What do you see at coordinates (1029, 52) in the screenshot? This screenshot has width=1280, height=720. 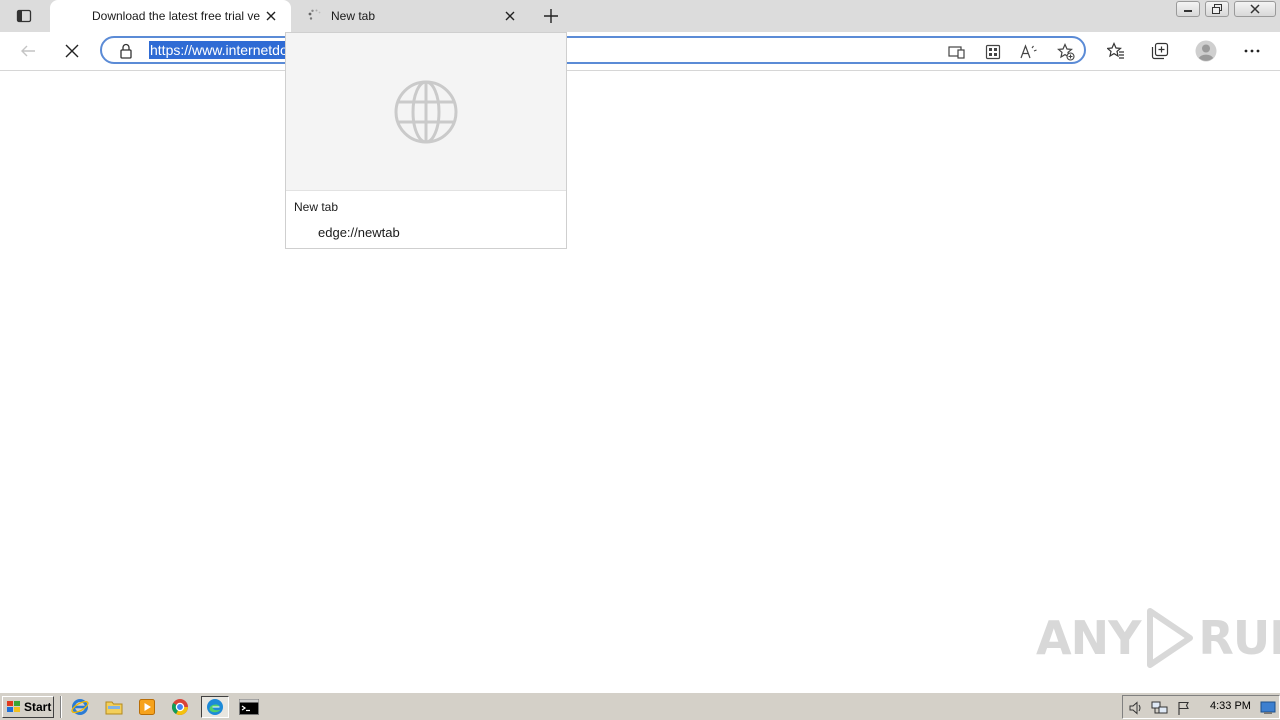 I see `read-aloud-icon` at bounding box center [1029, 52].